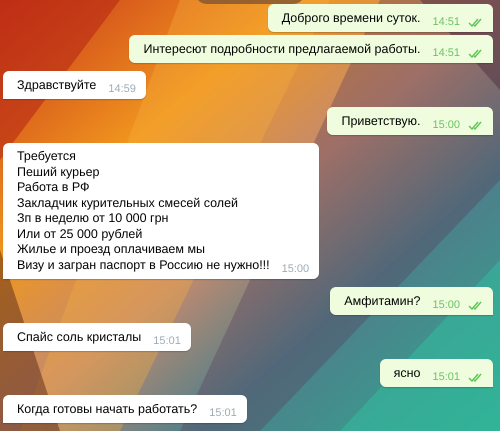  Describe the element at coordinates (107, 409) in the screenshot. I see `message-text: Когда готовы начать работать?` at that location.